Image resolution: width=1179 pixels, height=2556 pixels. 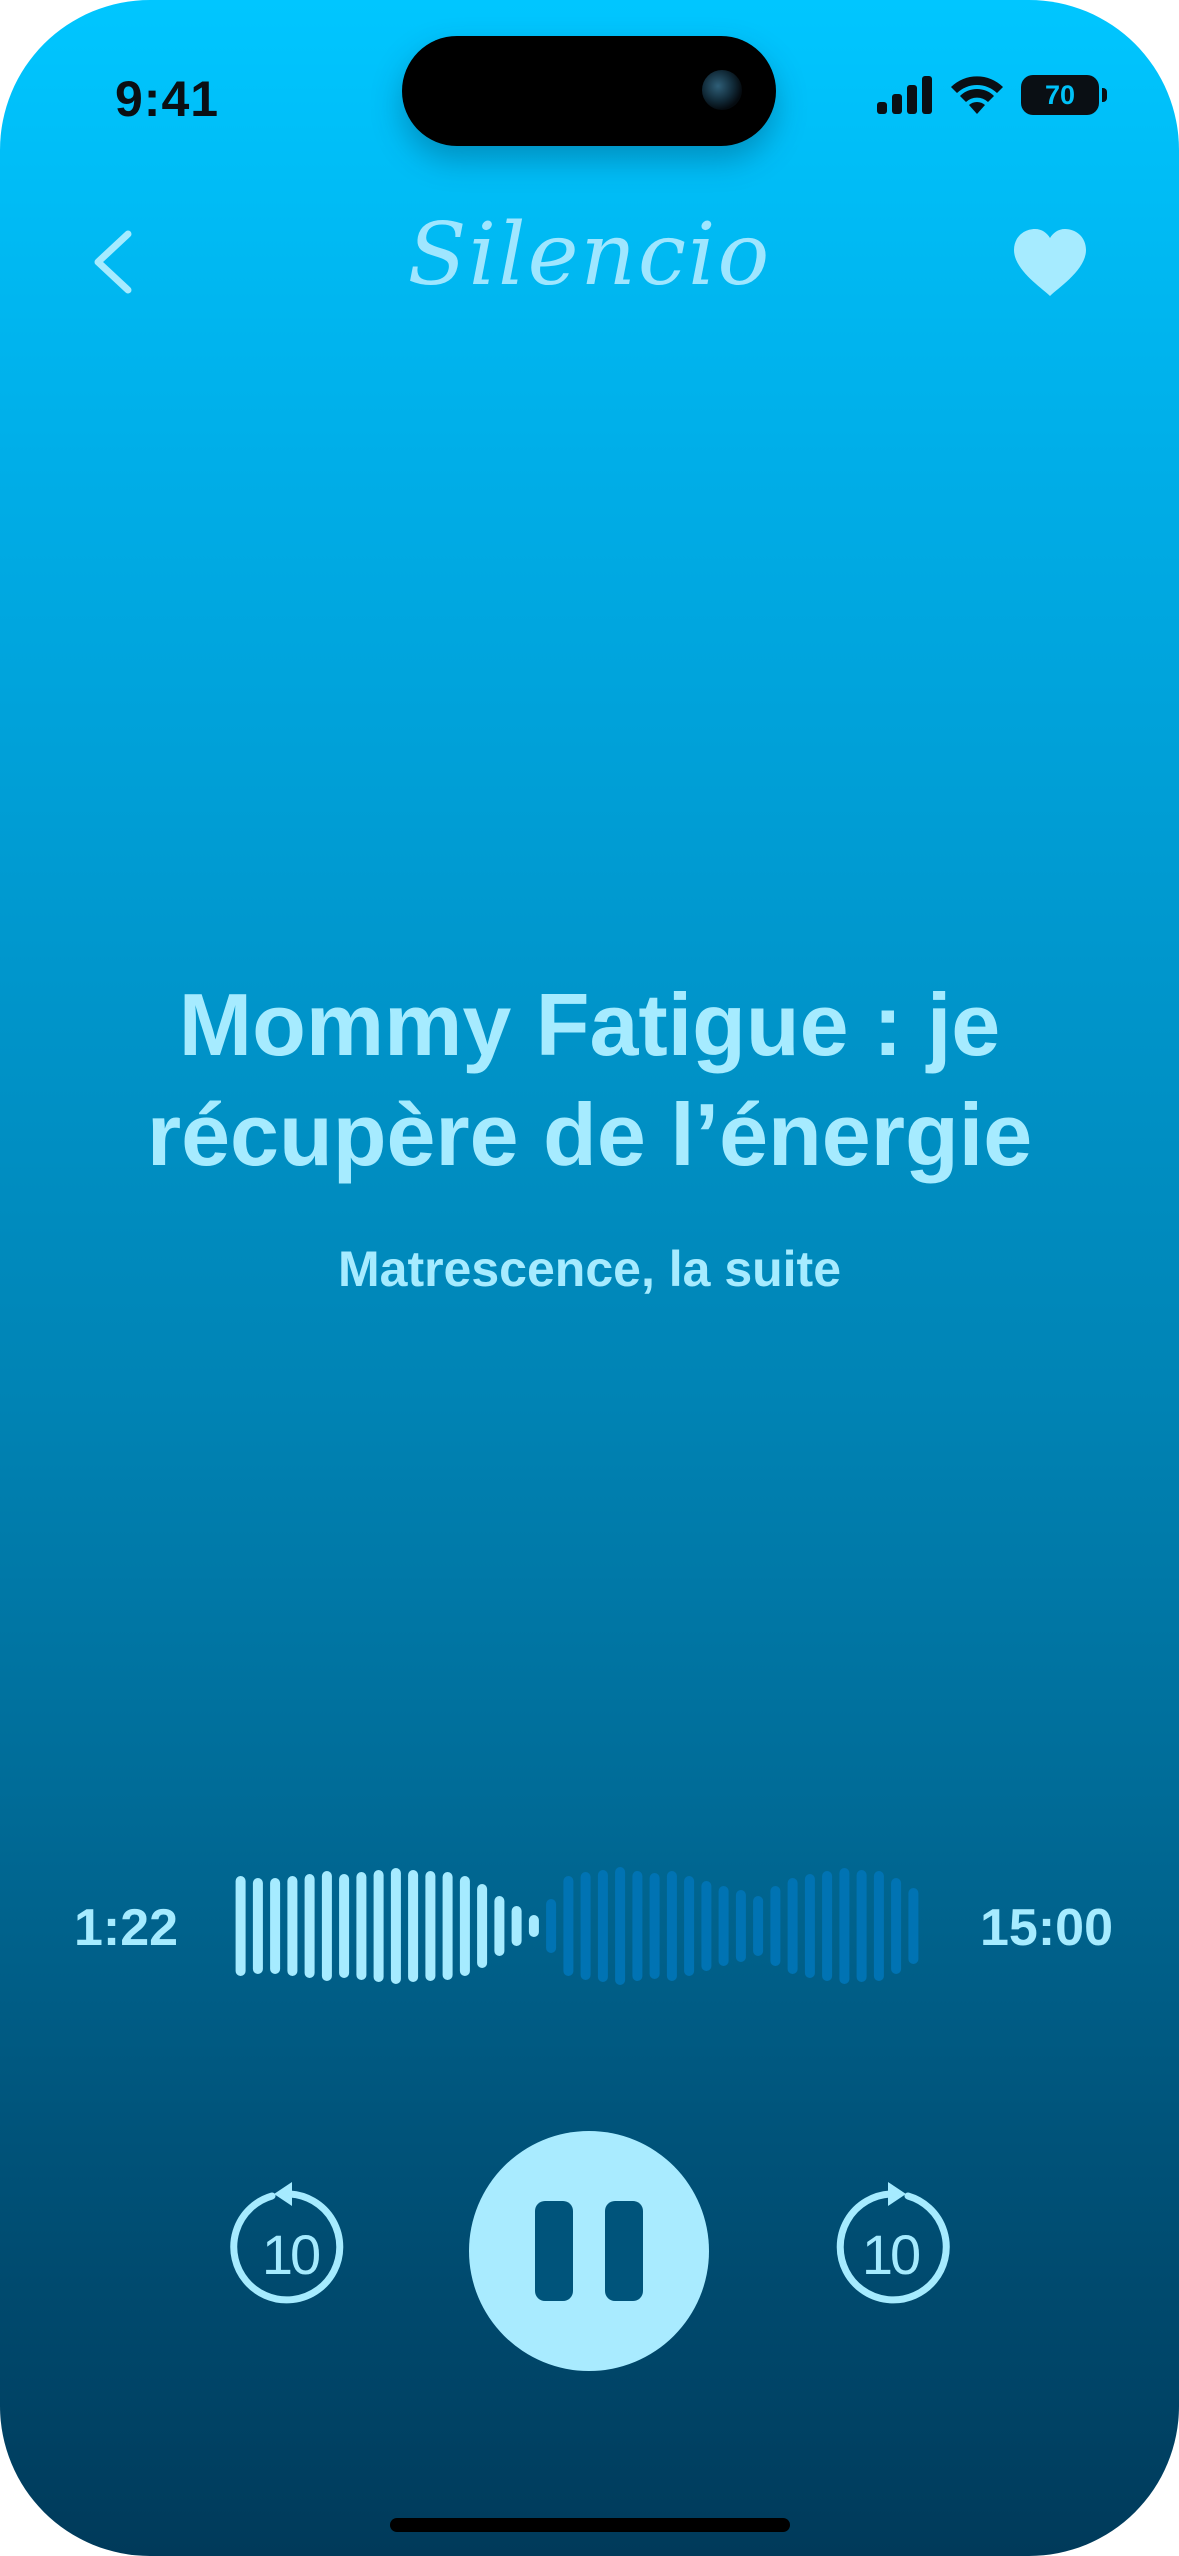 I want to click on forward-10-button: 10, so click(x=890, y=2245).